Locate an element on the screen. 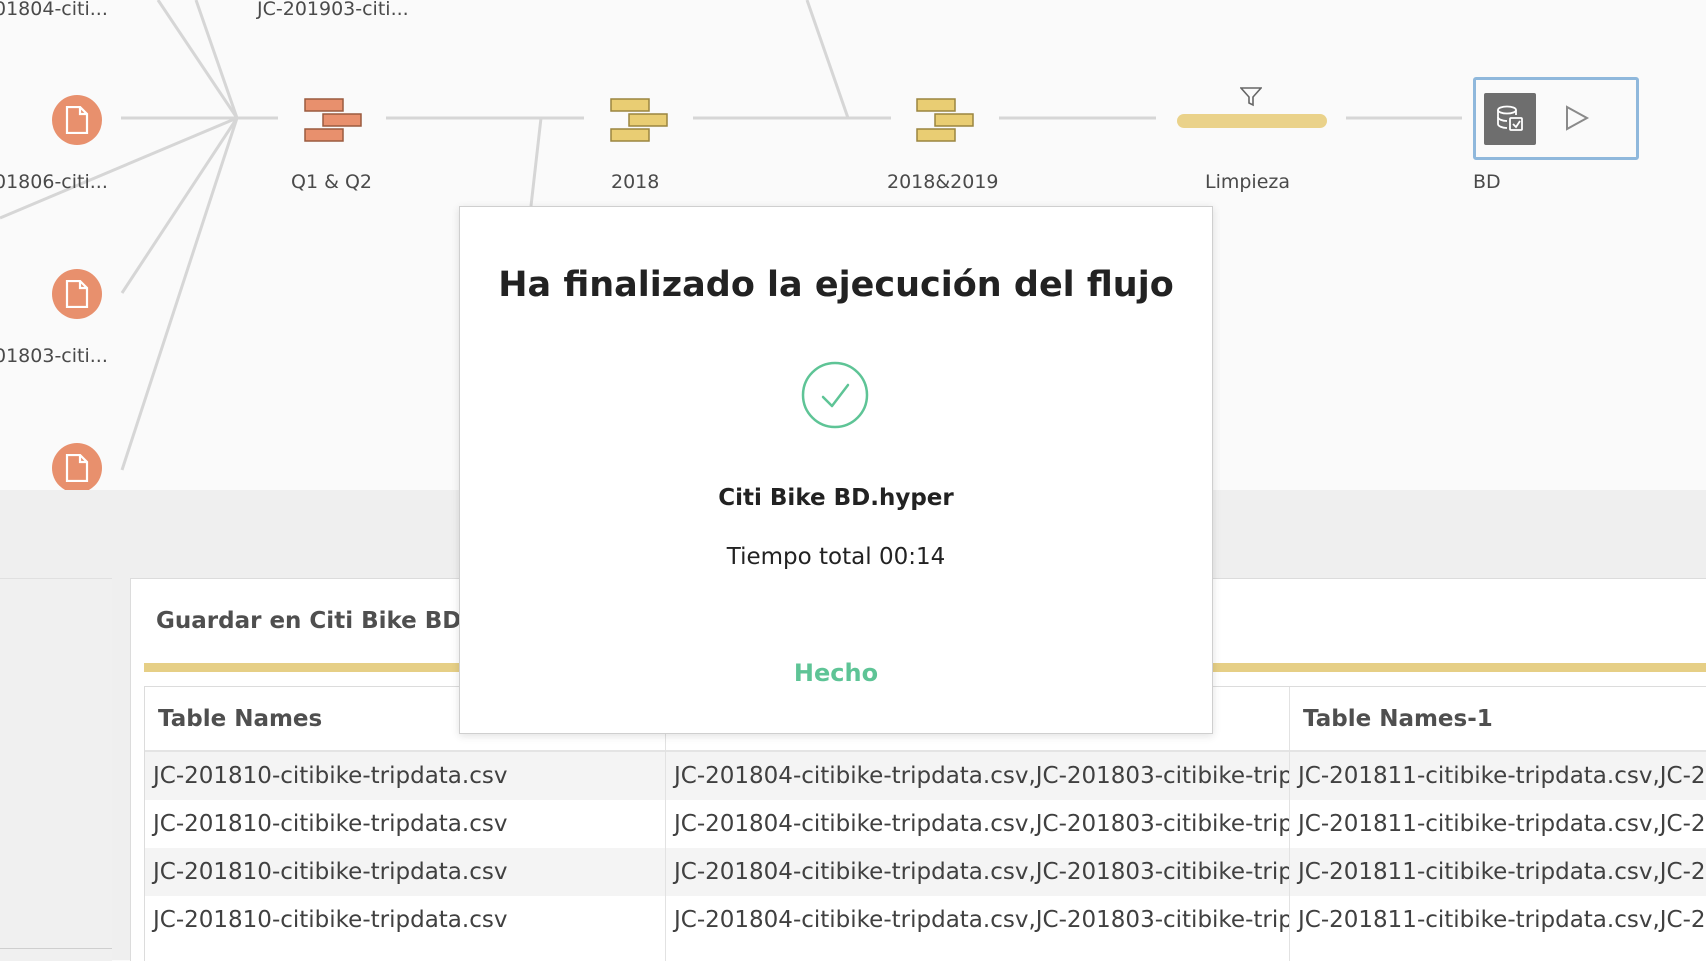  total-time: Tiempo total 00:14 is located at coordinates (836, 557).